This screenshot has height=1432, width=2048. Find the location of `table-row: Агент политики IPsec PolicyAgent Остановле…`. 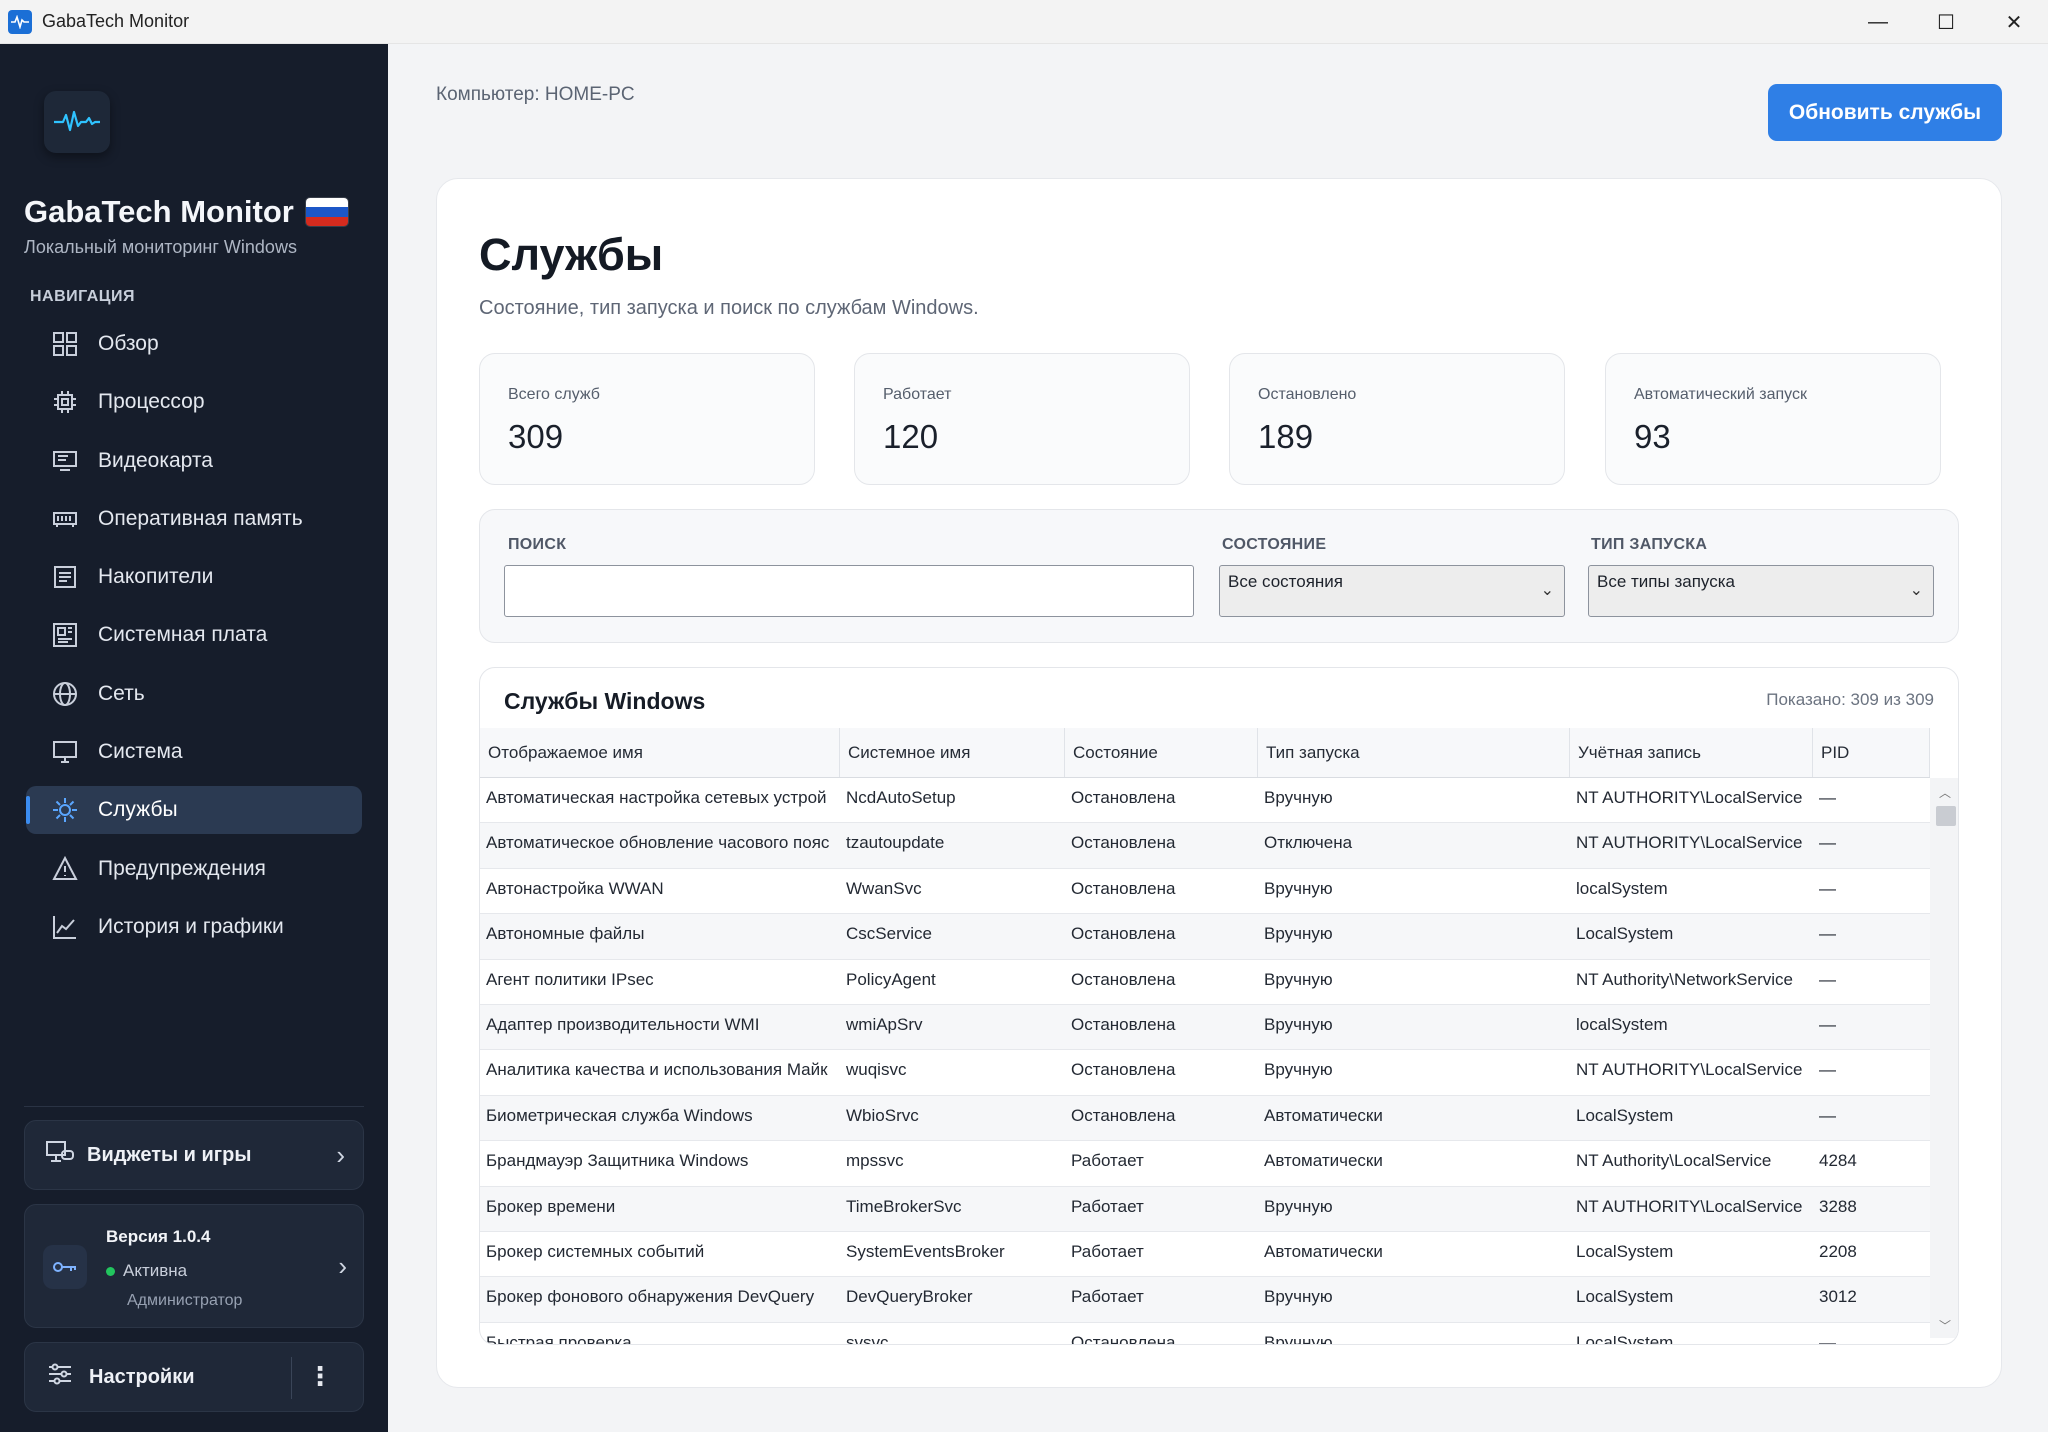

table-row: Агент политики IPsec PolicyAgent Остановле… is located at coordinates (1205, 982).